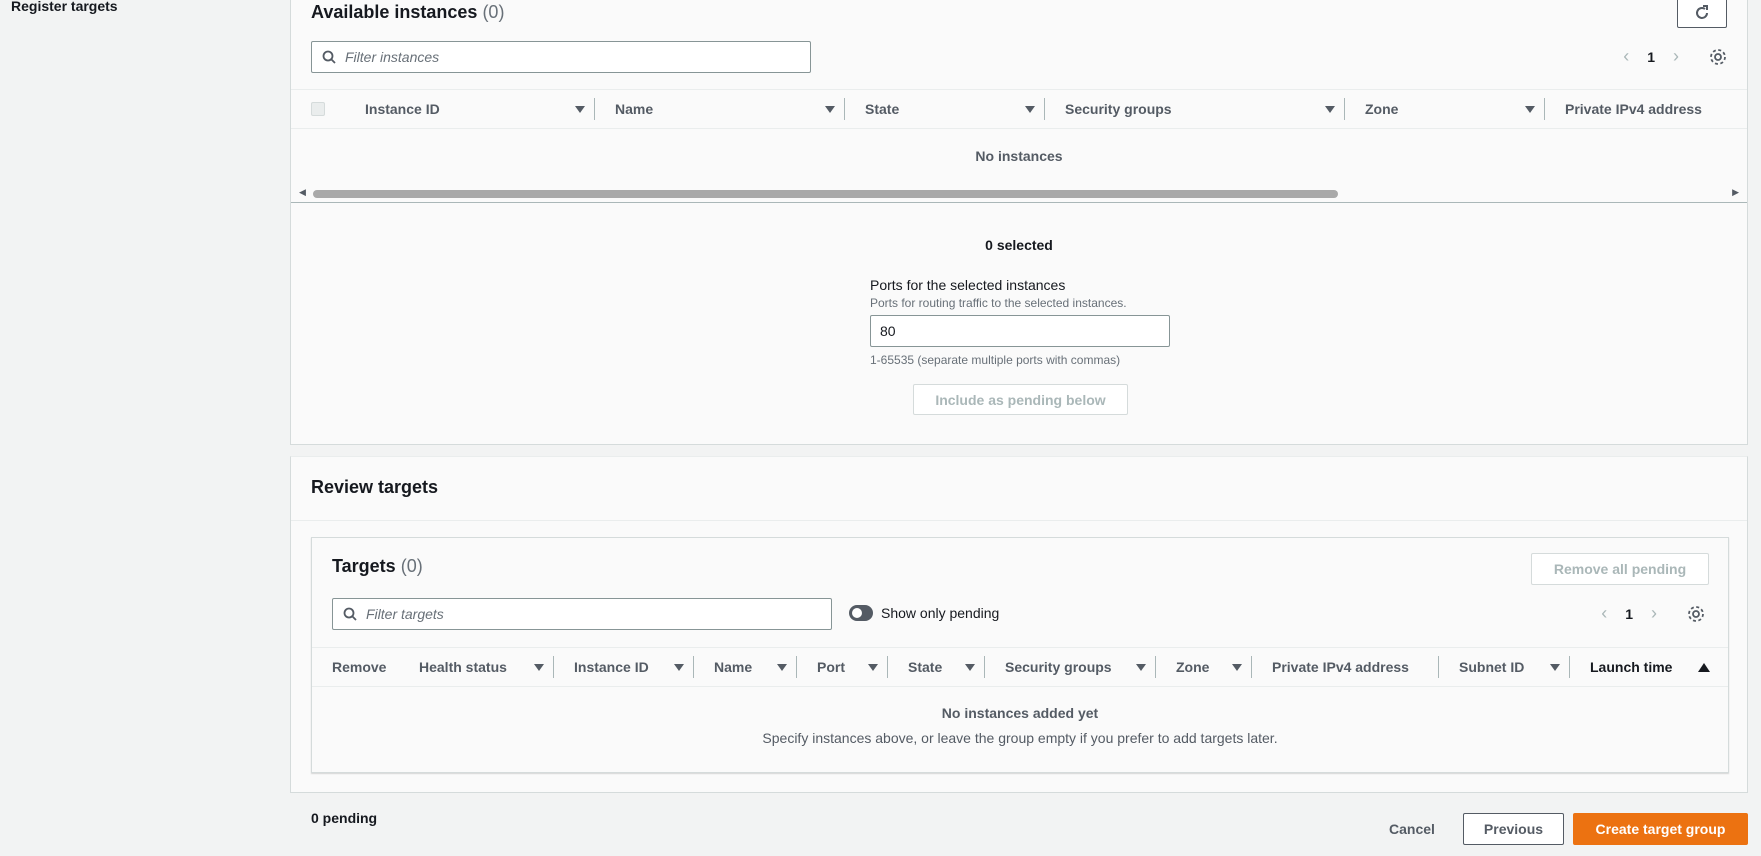  What do you see at coordinates (1019, 245) in the screenshot?
I see `selected-count: 0 selected` at bounding box center [1019, 245].